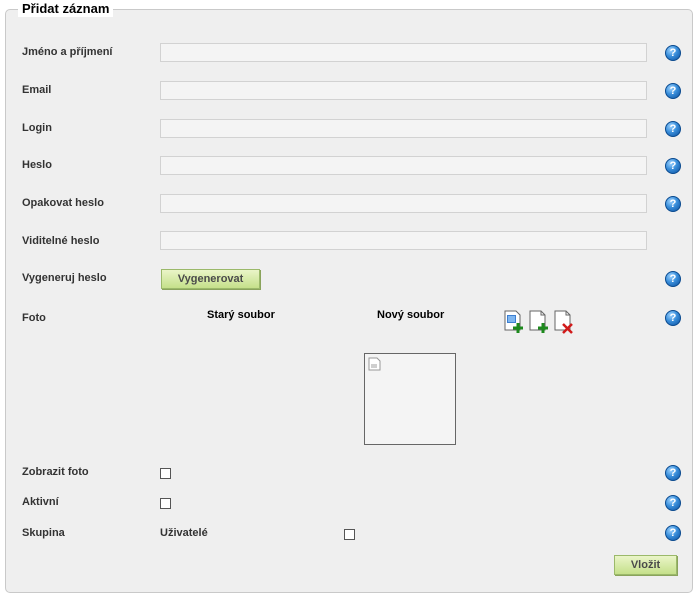  I want to click on generate-password-label: Vygeneruj heslo, so click(64, 278).